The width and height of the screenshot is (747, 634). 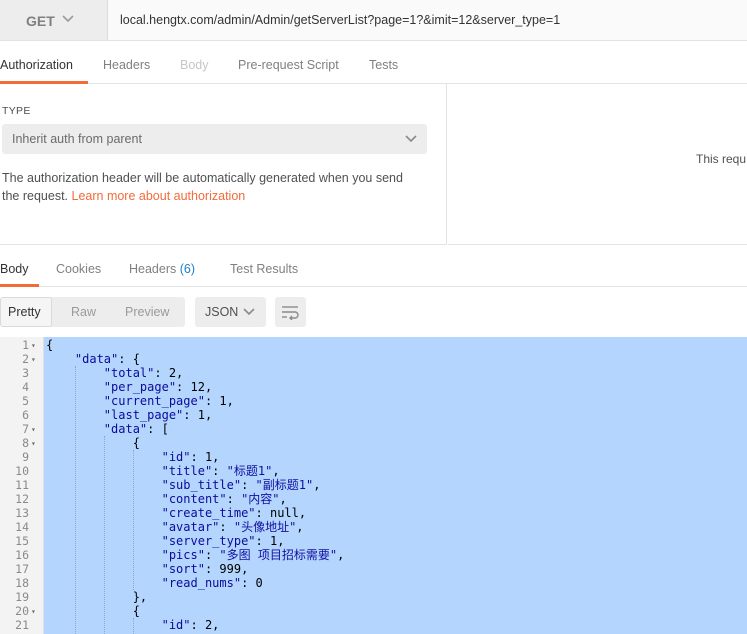 I want to click on tab-response-headers: Headers (6), so click(x=162, y=269).